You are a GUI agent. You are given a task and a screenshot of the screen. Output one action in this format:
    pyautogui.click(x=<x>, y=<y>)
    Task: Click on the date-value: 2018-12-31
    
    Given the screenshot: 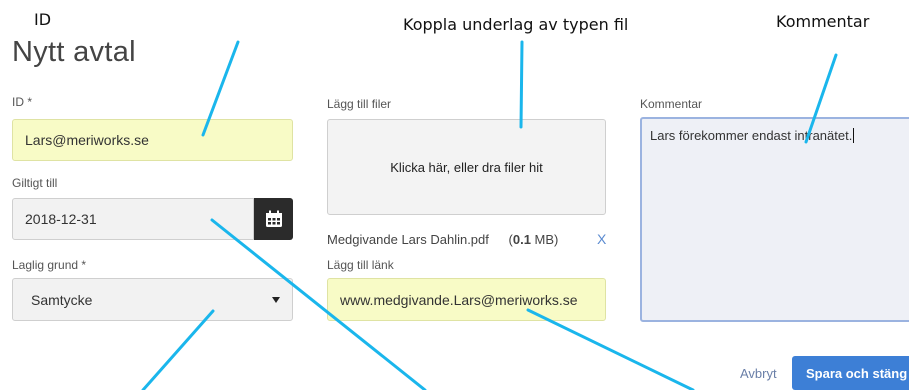 What is the action you would take?
    pyautogui.click(x=61, y=219)
    